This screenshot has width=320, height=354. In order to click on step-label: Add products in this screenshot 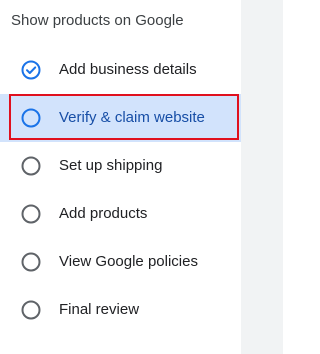, I will do `click(103, 213)`.